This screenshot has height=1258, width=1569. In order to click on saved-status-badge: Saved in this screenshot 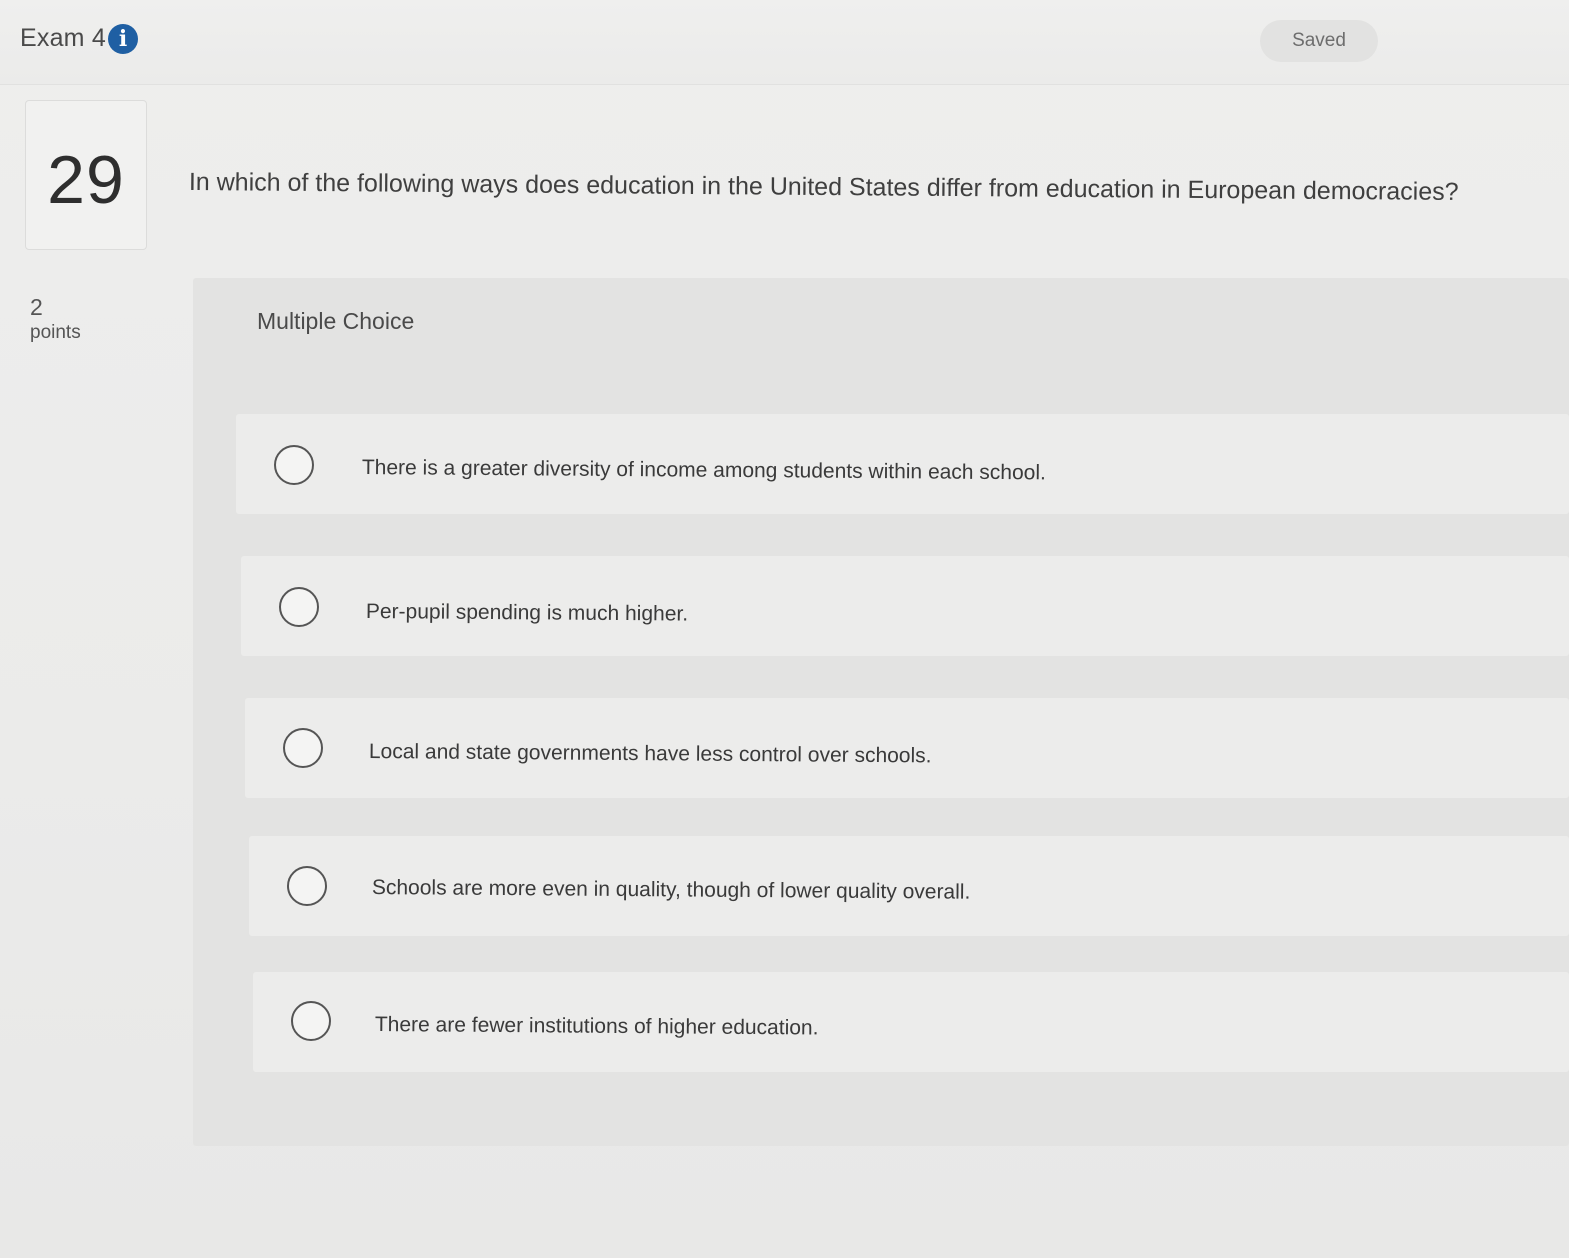, I will do `click(1319, 41)`.